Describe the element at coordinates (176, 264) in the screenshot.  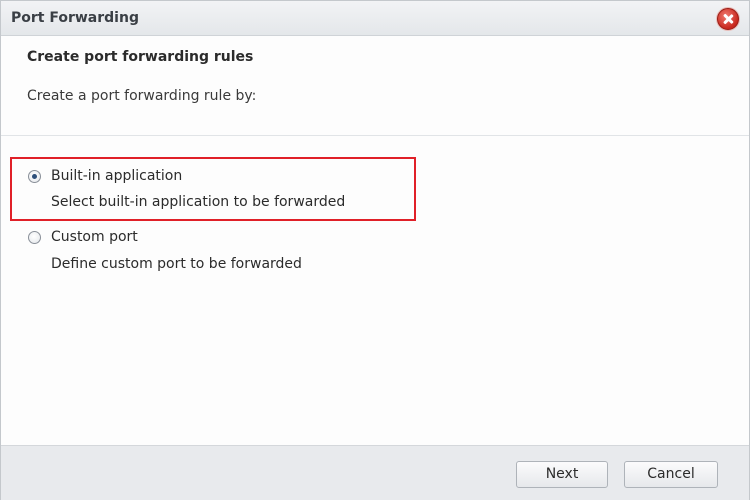
I see `option-description-custom-port: Define custom port to be forwarded` at that location.